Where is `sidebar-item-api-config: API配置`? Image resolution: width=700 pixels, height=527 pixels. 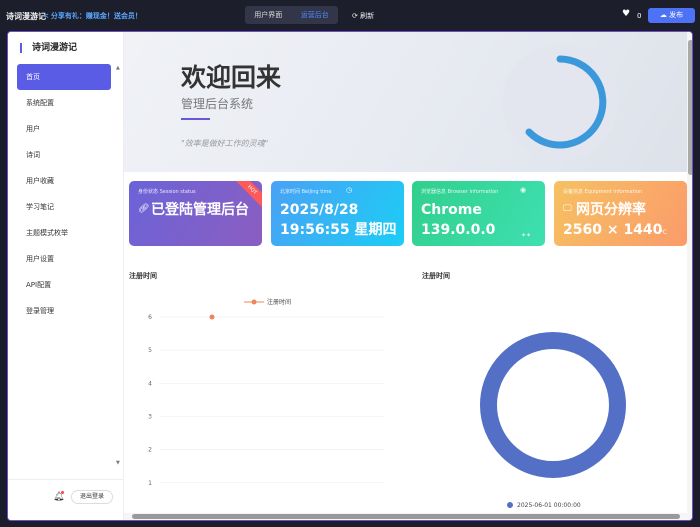 sidebar-item-api-config: API配置 is located at coordinates (64, 285).